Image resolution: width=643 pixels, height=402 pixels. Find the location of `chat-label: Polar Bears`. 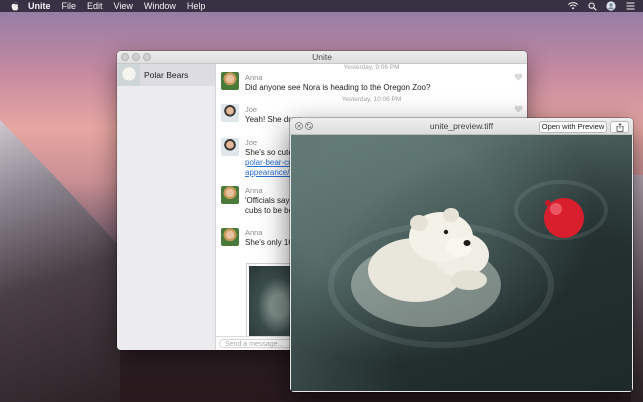

chat-label: Polar Bears is located at coordinates (166, 75).